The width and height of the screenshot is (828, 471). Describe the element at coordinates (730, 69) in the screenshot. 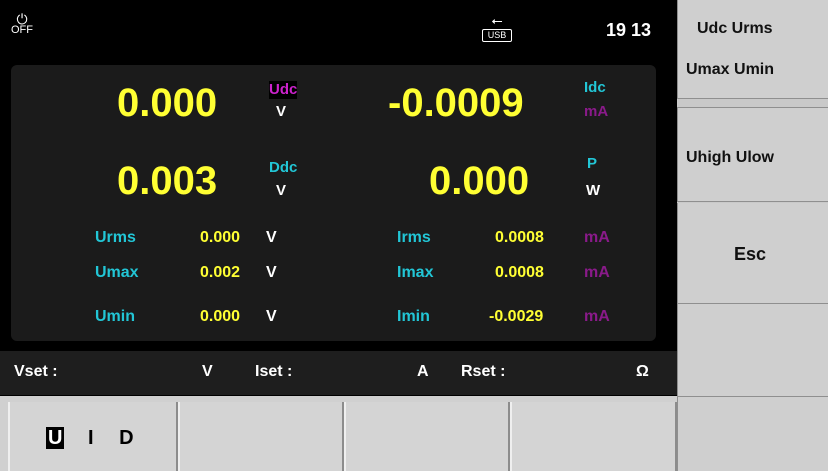

I see `softkey-1-line-2: Umax Umin` at that location.